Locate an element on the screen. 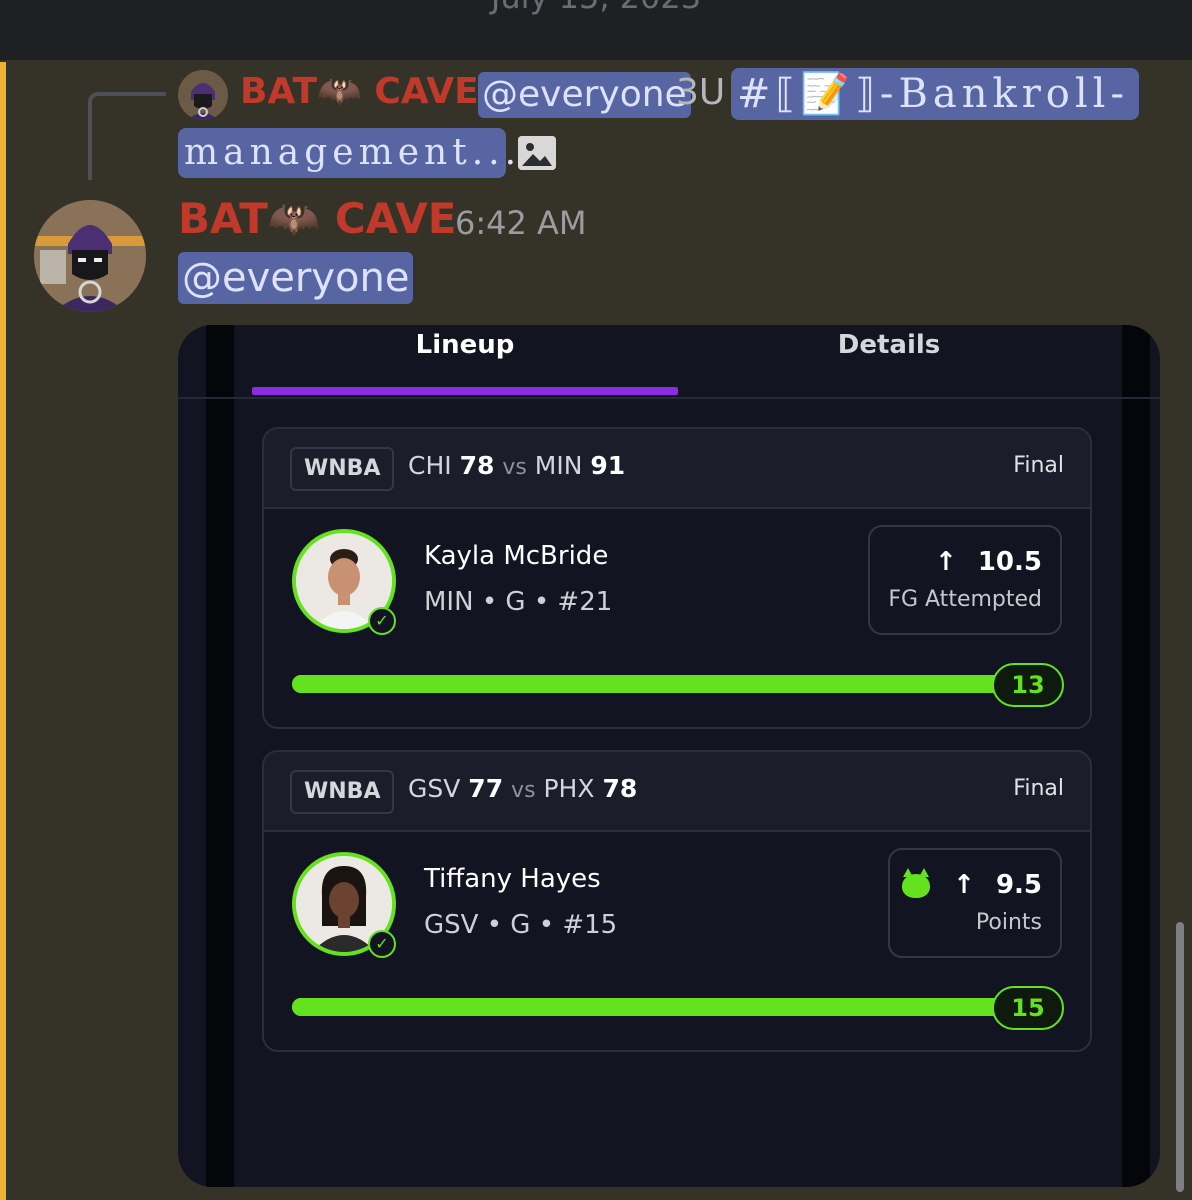  game-score: CHI 78 vs MIN 91 is located at coordinates (516, 465).